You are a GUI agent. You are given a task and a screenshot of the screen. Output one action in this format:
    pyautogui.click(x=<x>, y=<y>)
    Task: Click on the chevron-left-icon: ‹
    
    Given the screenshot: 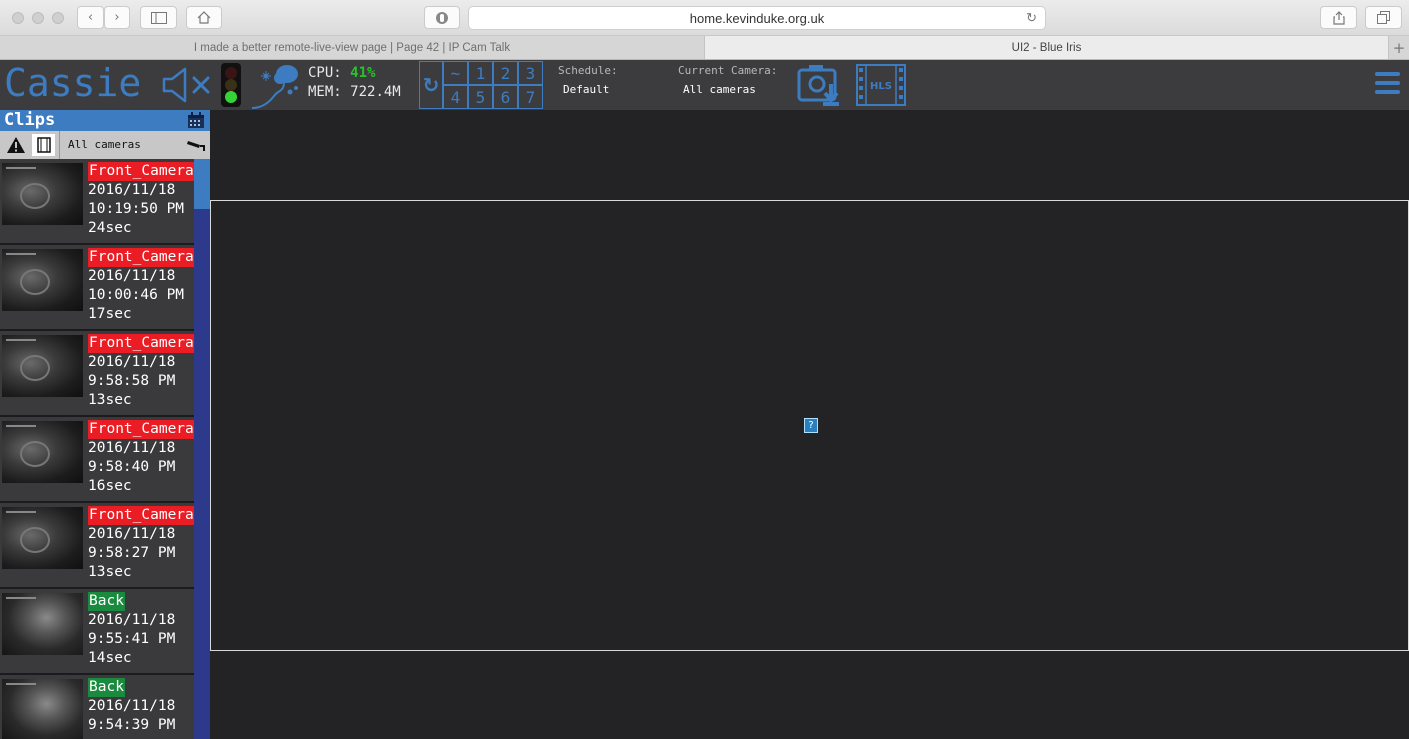 What is the action you would take?
    pyautogui.click(x=90, y=17)
    